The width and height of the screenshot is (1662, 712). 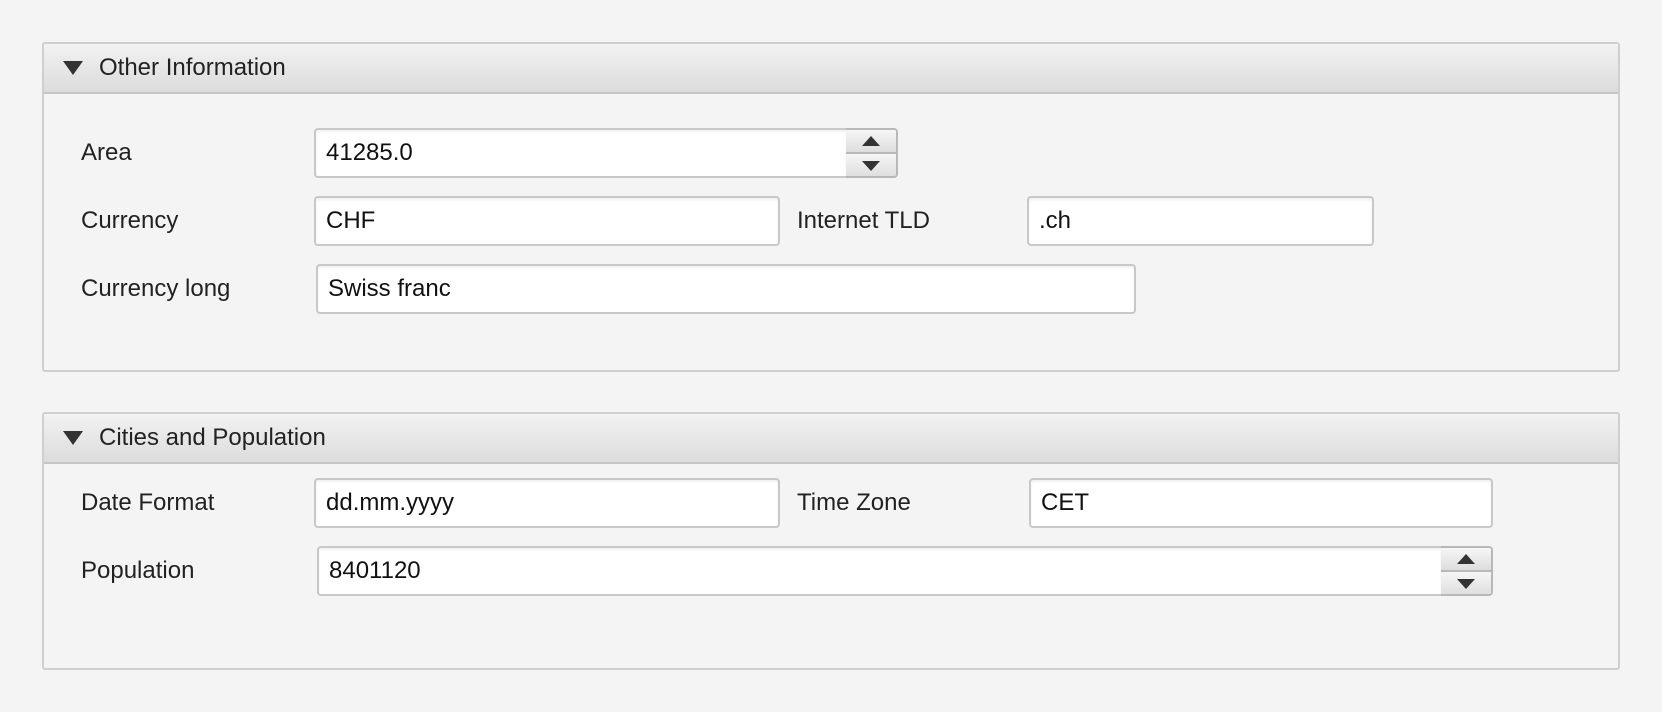 What do you see at coordinates (130, 220) in the screenshot?
I see `currency-label: Currency` at bounding box center [130, 220].